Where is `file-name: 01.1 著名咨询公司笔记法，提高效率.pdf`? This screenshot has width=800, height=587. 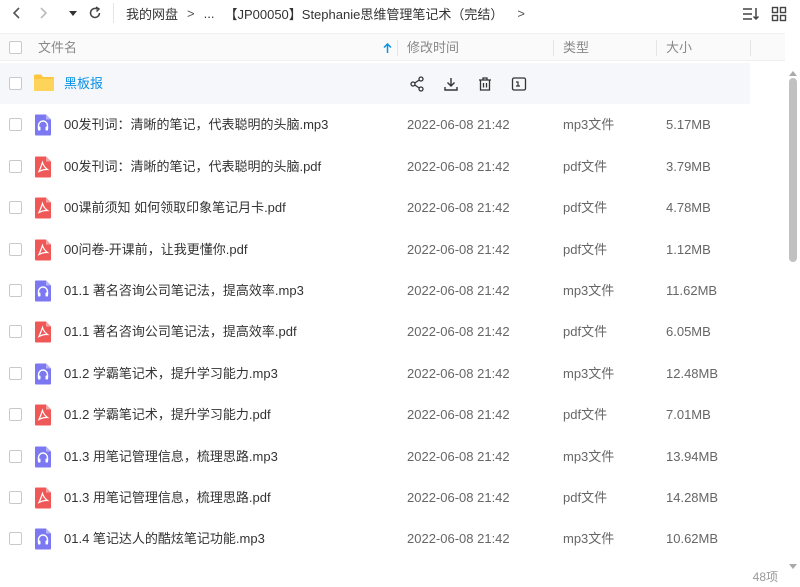
file-name: 01.1 著名咨询公司笔记法，提高效率.pdf is located at coordinates (180, 331).